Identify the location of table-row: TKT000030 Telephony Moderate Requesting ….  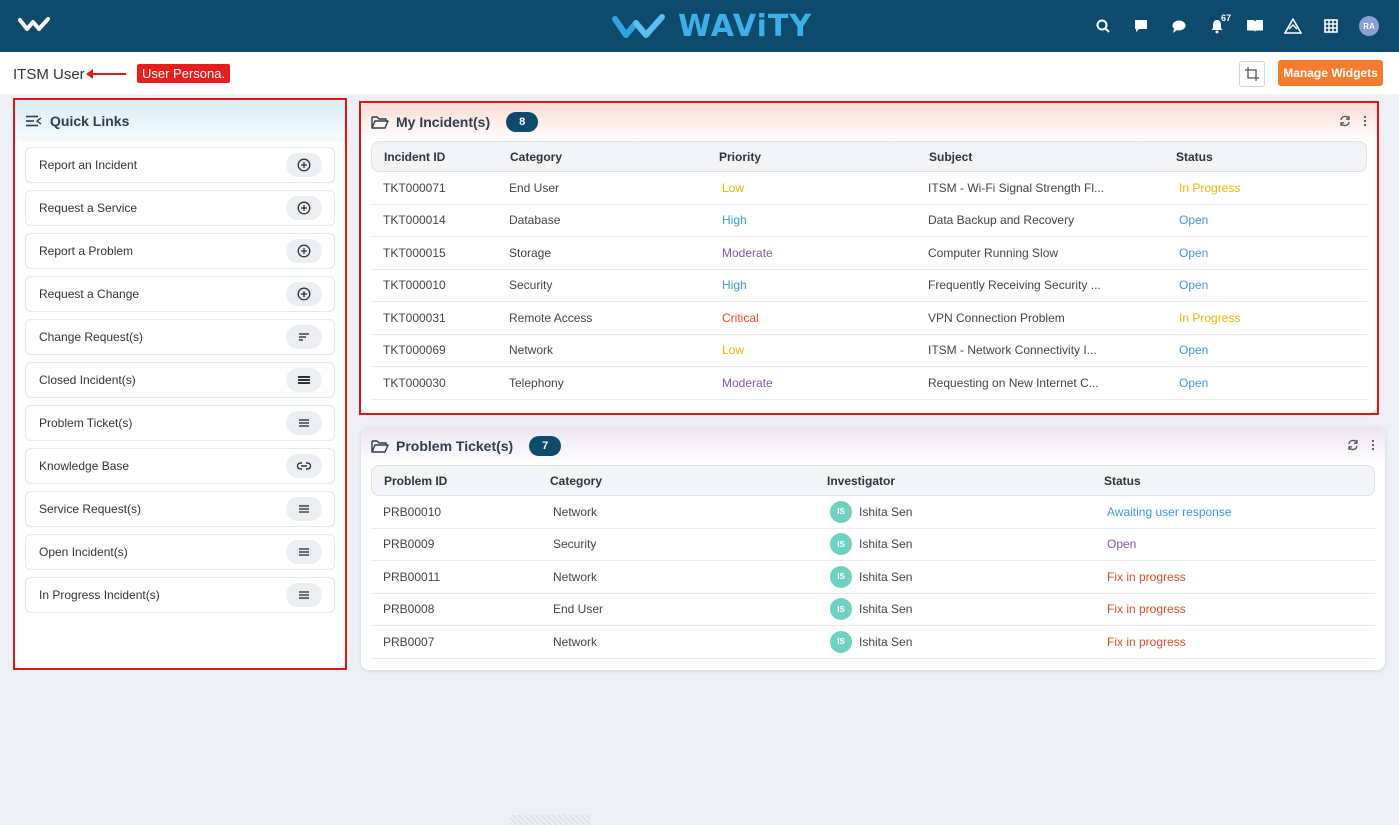
(869, 383).